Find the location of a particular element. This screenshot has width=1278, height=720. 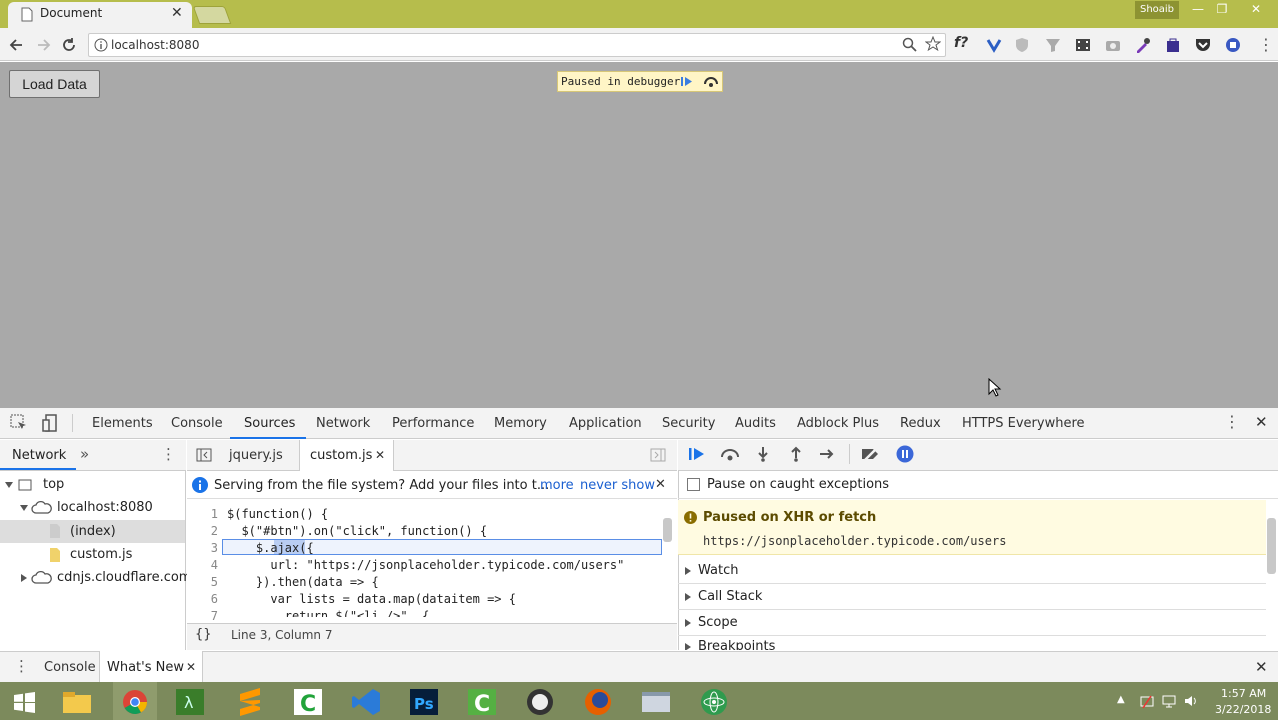

section-breakpoints: Breakpoints is located at coordinates (736, 644).